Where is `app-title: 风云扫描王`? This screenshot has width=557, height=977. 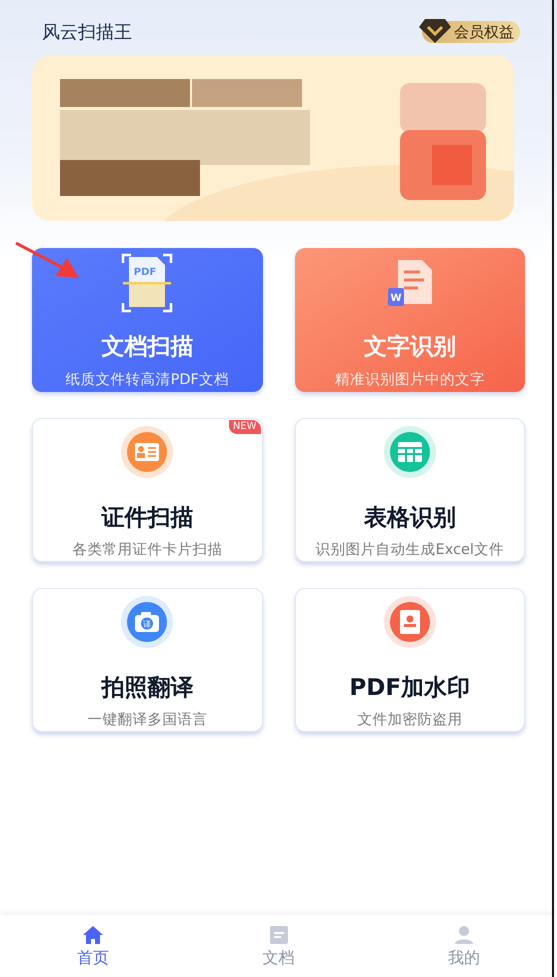
app-title: 风云扫描王 is located at coordinates (87, 32).